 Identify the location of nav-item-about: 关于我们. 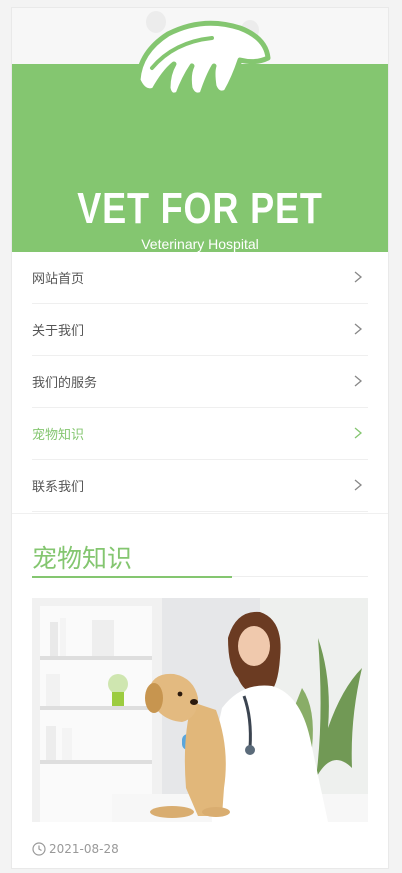
(200, 330).